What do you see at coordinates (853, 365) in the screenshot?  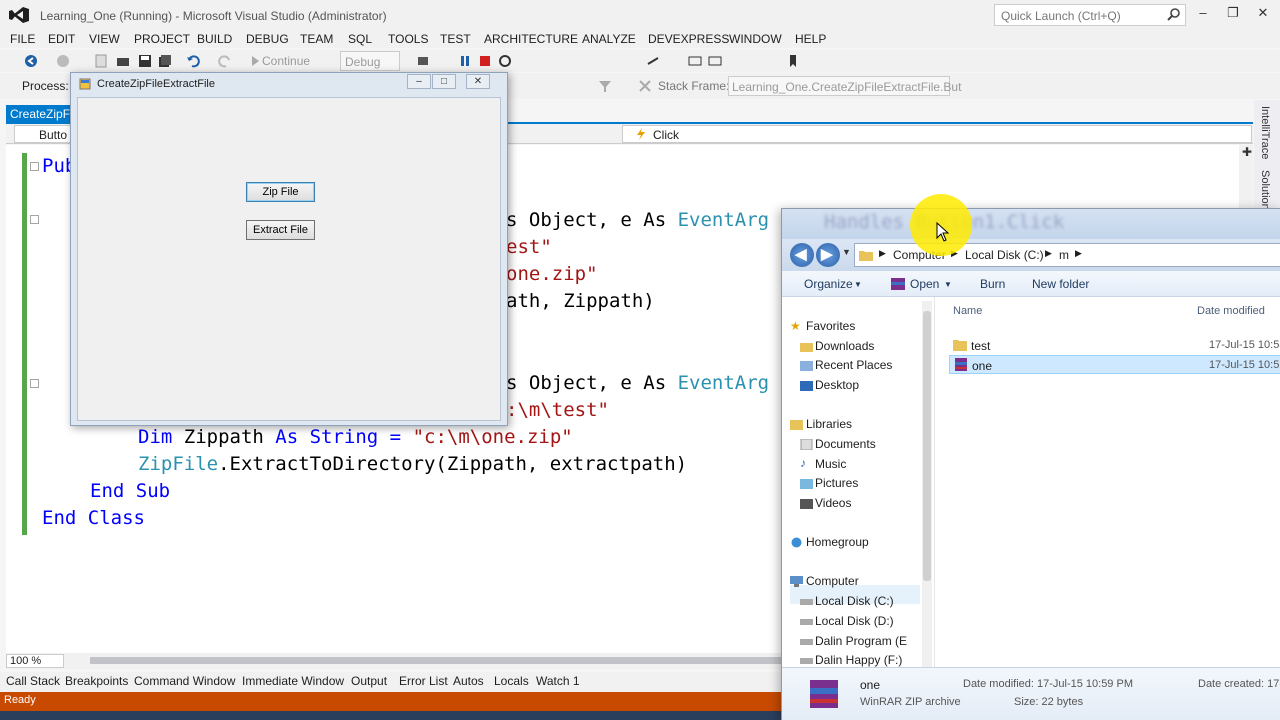 I see `nav-recent-places: Recent Places` at bounding box center [853, 365].